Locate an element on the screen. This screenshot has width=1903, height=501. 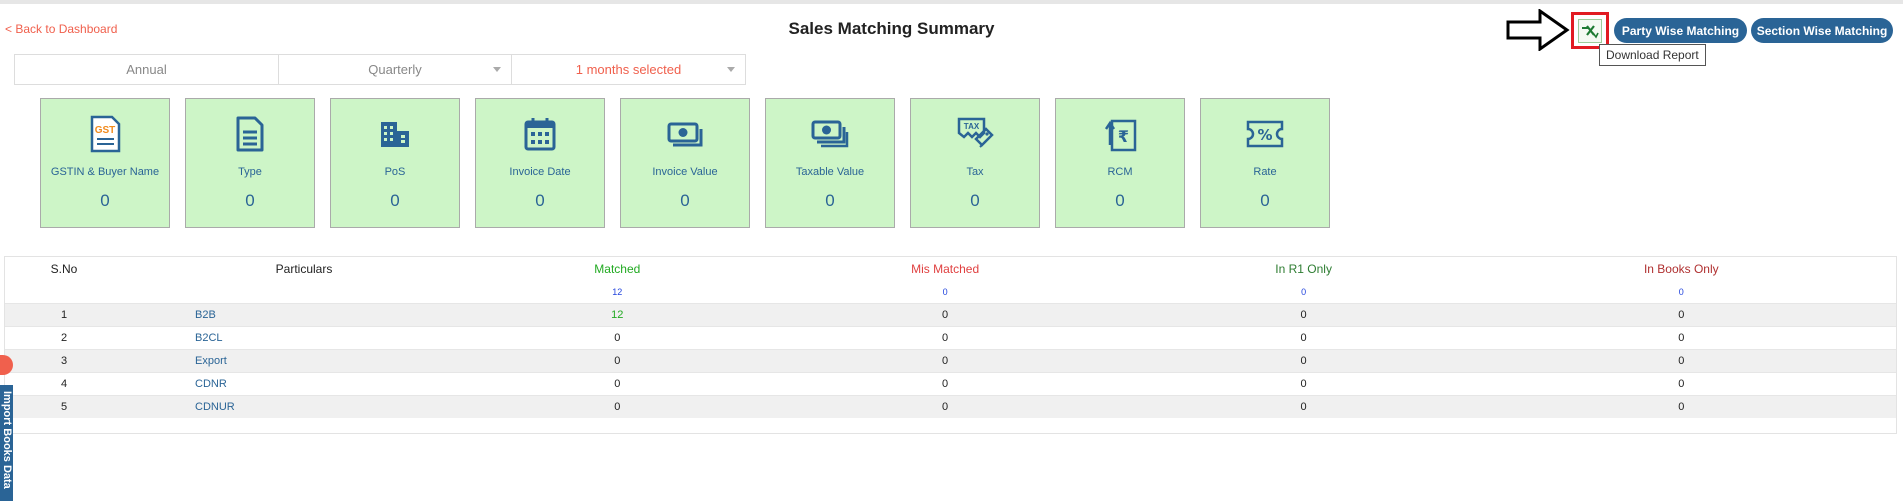
table-row: 1 B2B 12 0 0 0 is located at coordinates (950, 314).